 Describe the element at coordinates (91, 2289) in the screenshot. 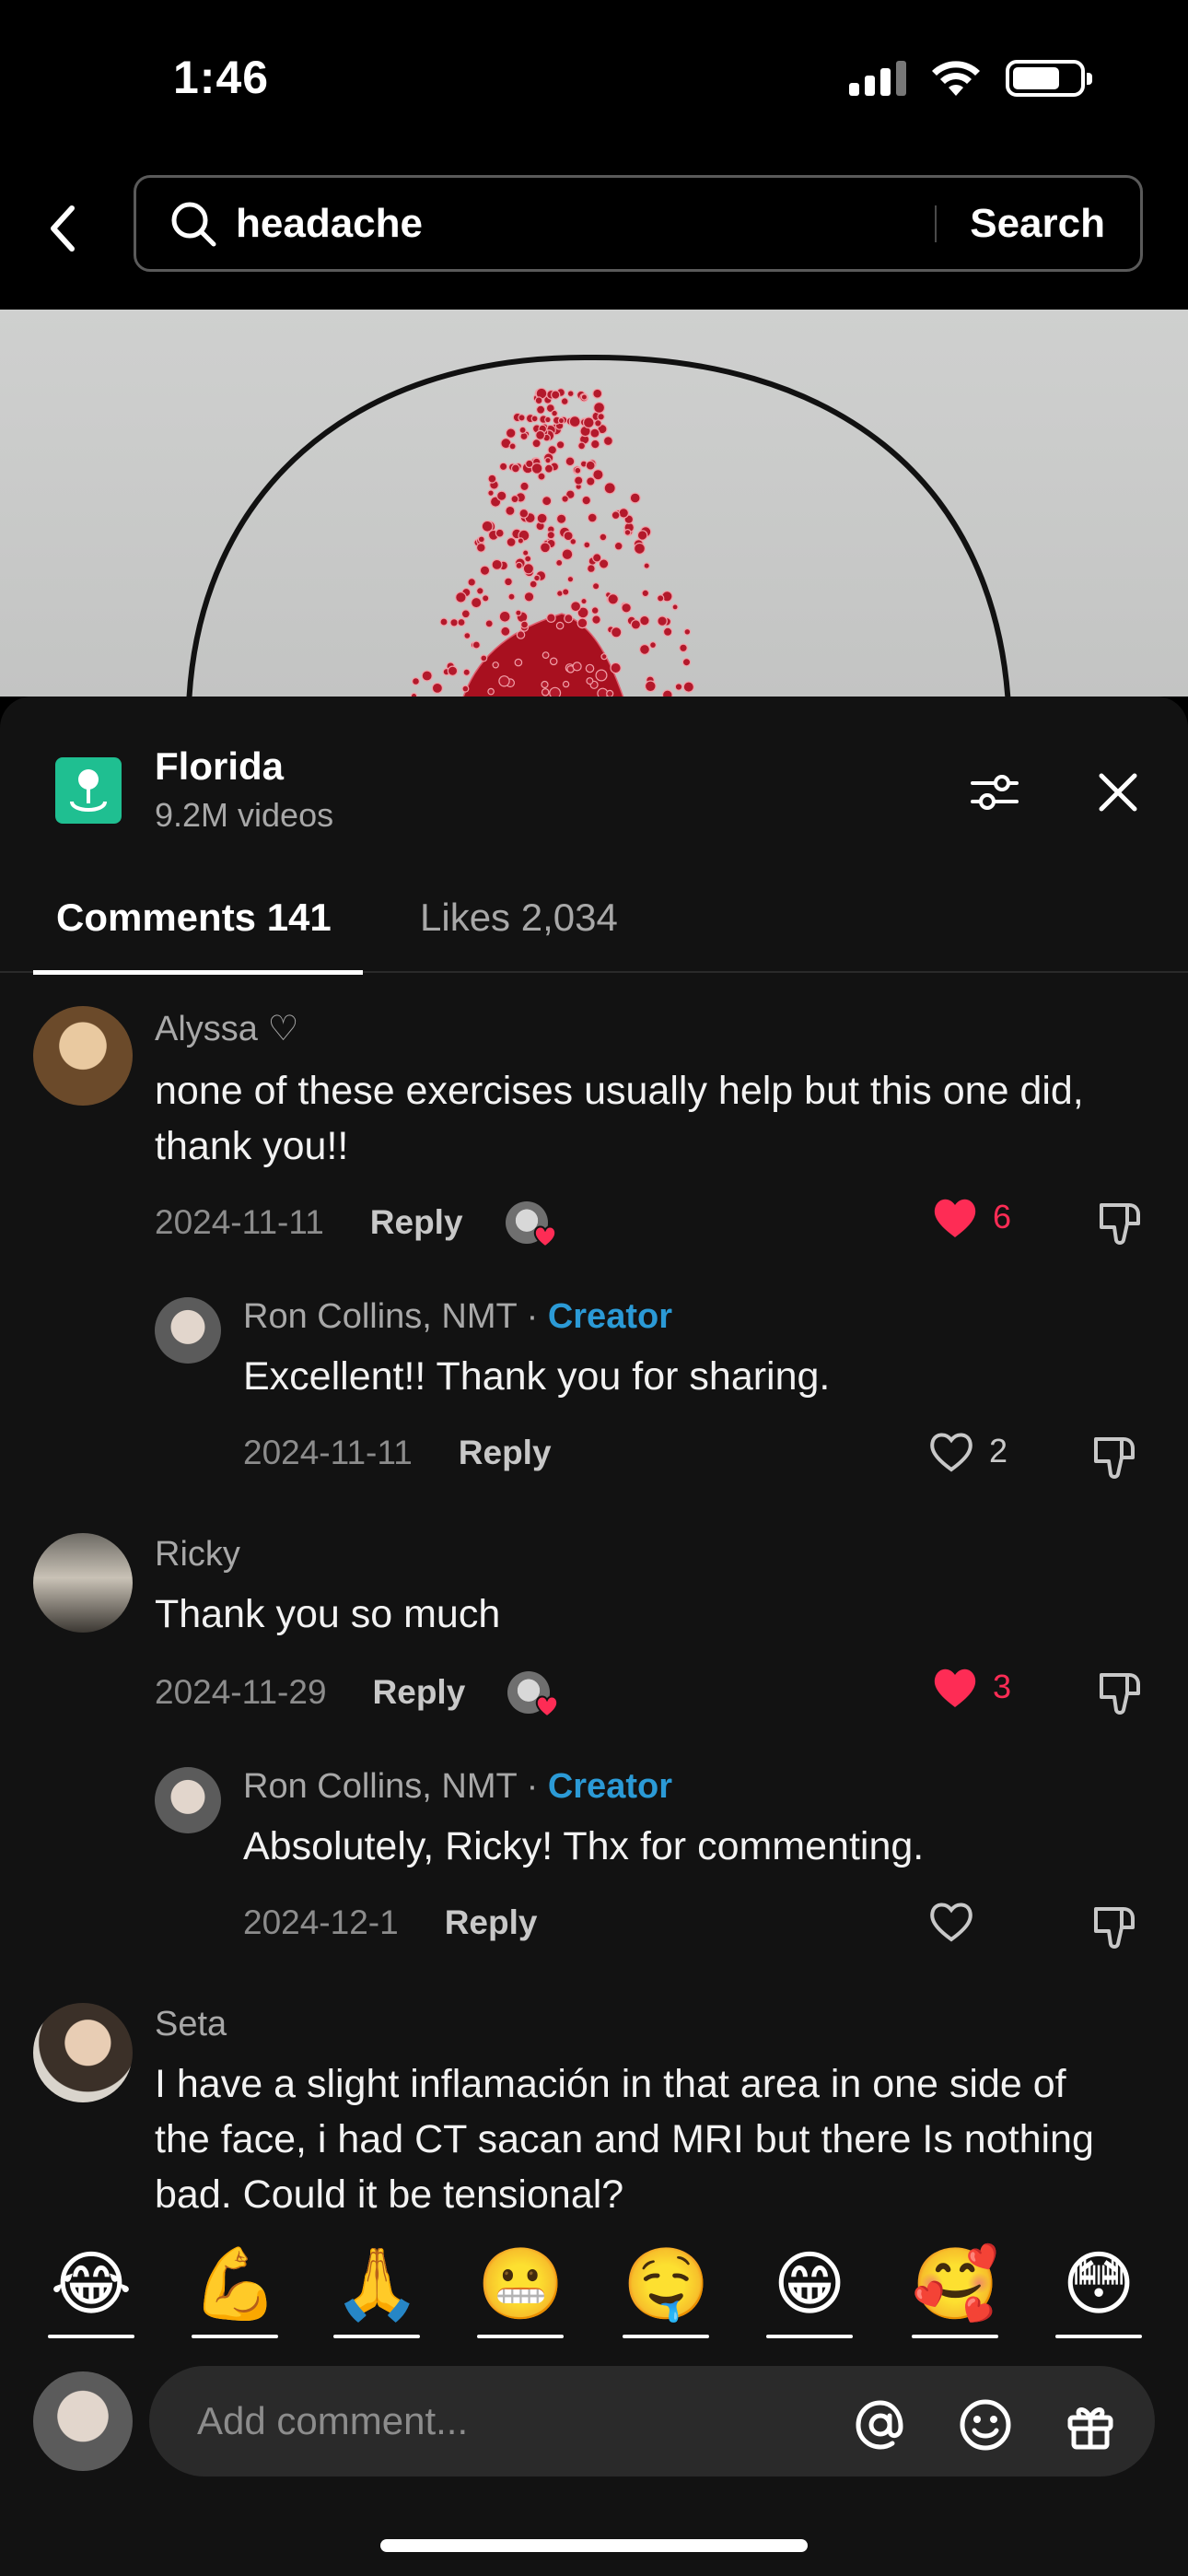

I see `emoji-button: 😂` at that location.